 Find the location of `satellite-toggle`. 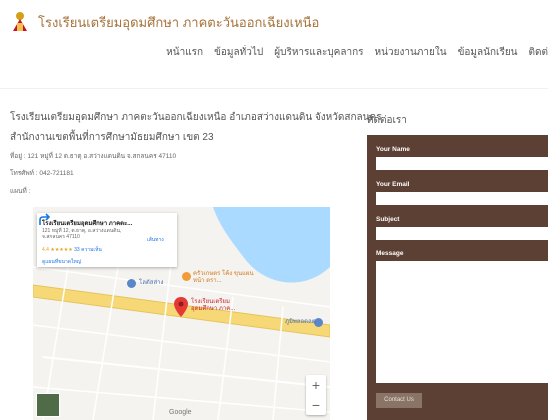

satellite-toggle is located at coordinates (48, 405).